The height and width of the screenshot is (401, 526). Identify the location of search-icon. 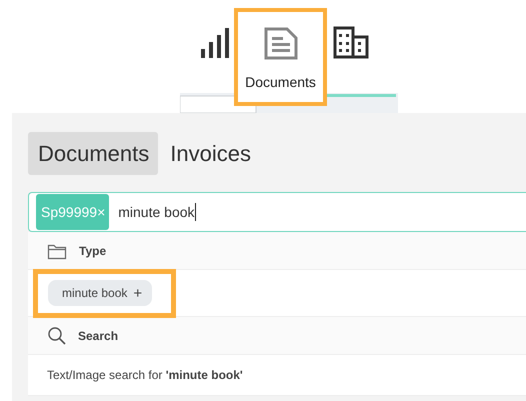
(56, 335).